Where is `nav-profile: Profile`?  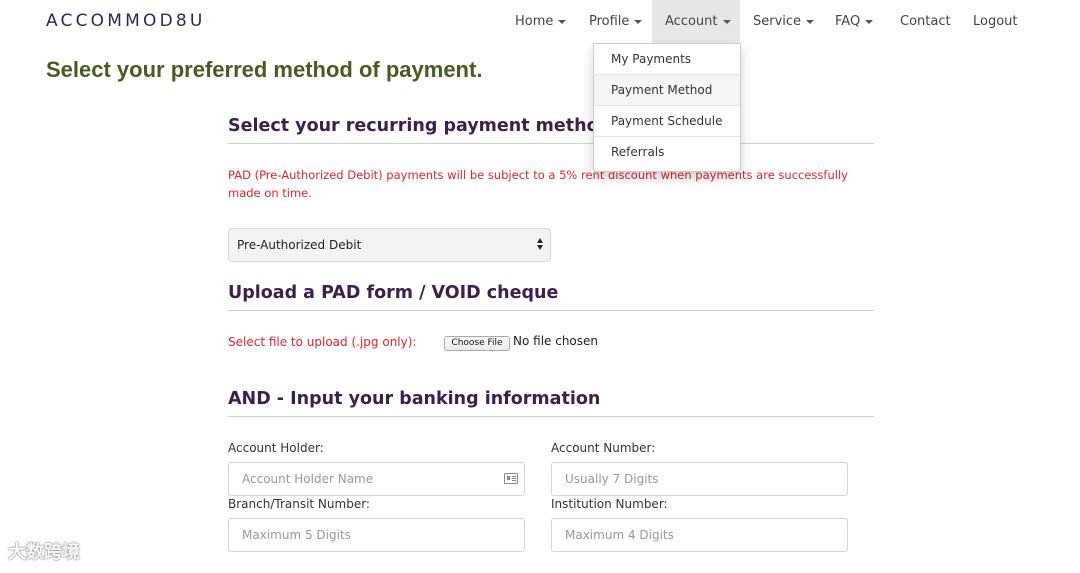
nav-profile: Profile is located at coordinates (616, 21).